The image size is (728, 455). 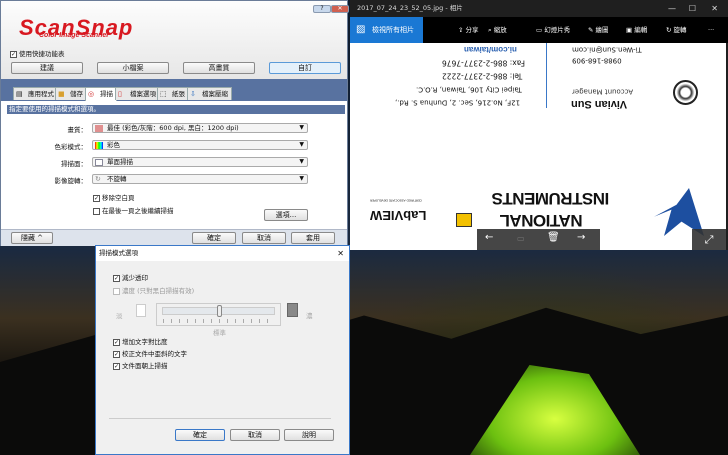 What do you see at coordinates (120, 94) in the screenshot?
I see `file-icon: ▯` at bounding box center [120, 94].